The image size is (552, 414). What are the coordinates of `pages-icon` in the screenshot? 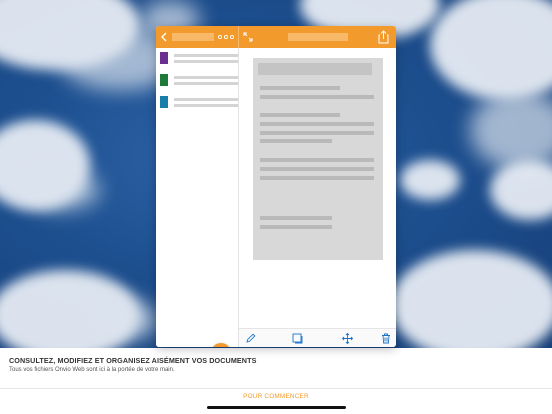 It's located at (297, 338).